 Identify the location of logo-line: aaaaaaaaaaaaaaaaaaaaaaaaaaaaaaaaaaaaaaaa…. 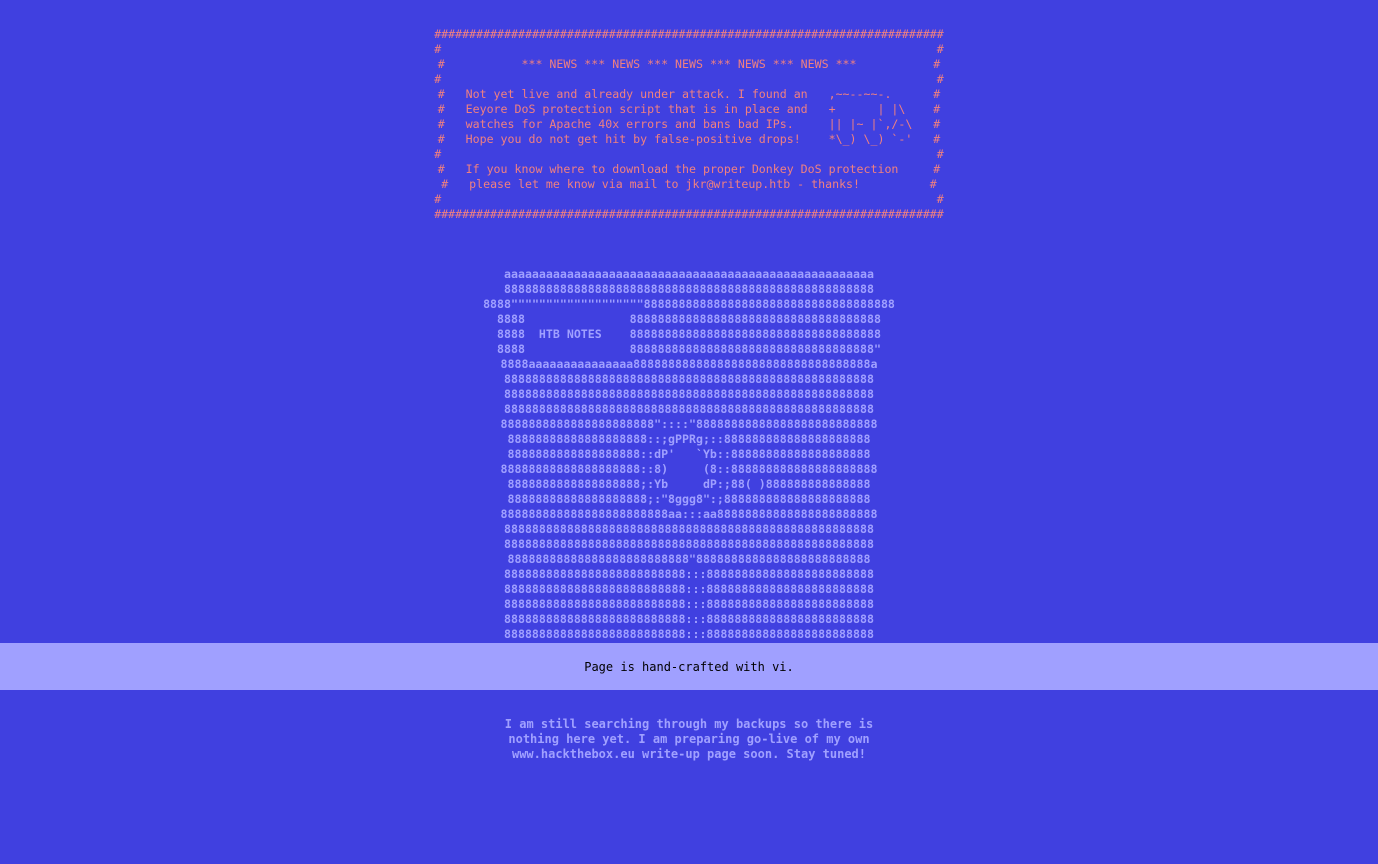
(689, 274).